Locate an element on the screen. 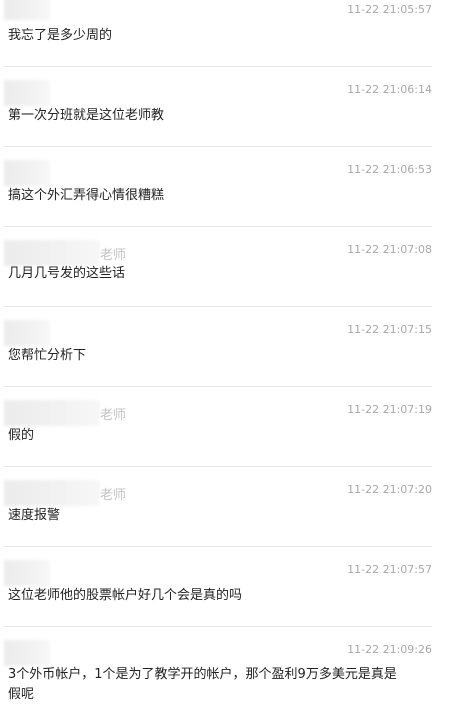 This screenshot has width=451, height=705. message-timestamp: 11-22 21:07:08 is located at coordinates (389, 249).